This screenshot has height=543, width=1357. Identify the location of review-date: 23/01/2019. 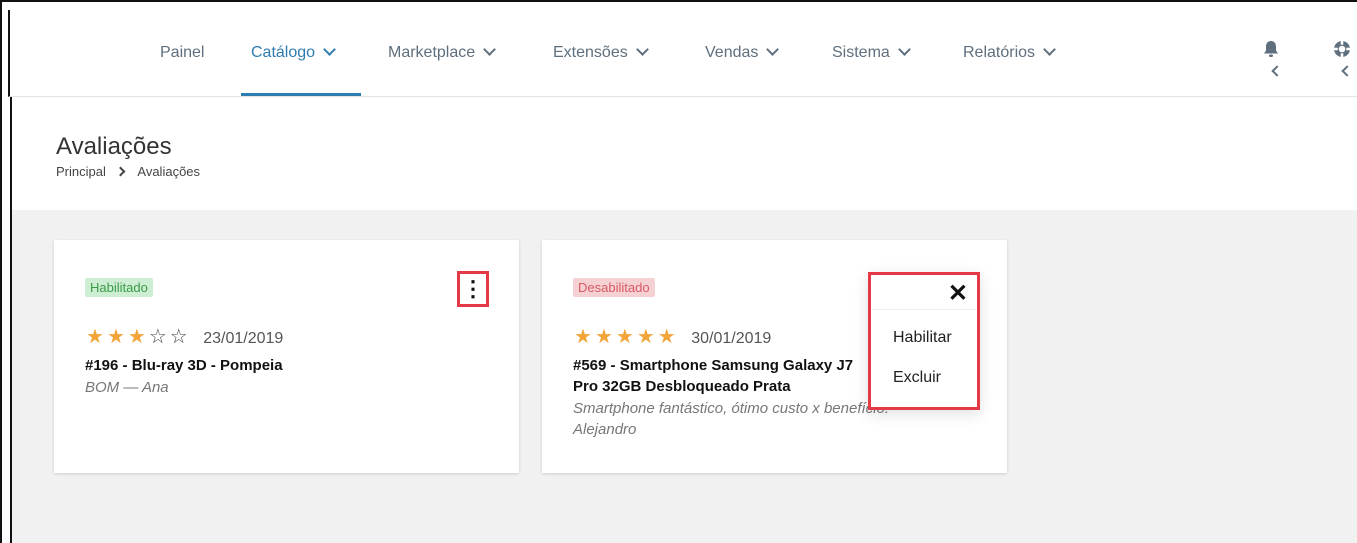
(243, 338).